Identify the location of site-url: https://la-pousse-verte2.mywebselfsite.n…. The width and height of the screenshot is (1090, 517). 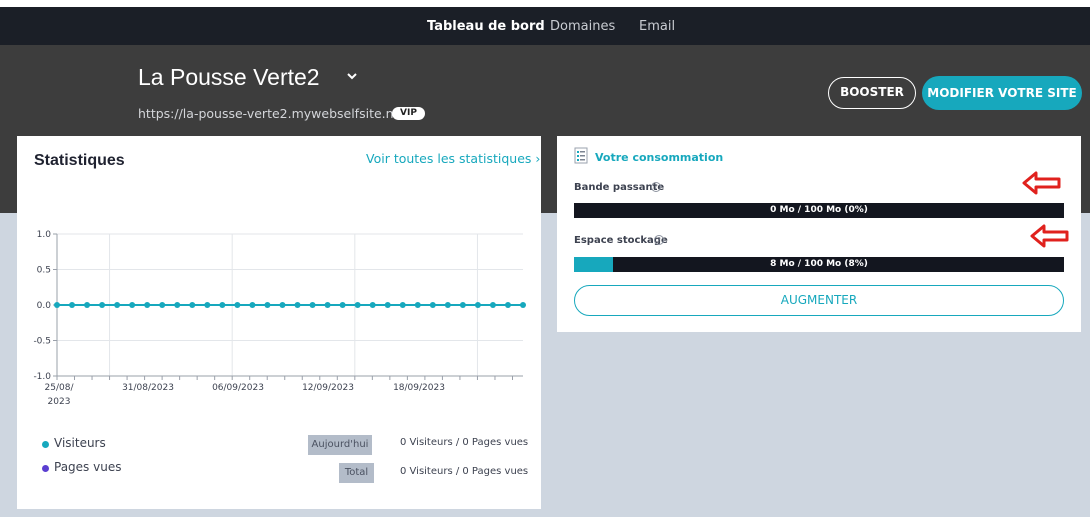
(272, 113).